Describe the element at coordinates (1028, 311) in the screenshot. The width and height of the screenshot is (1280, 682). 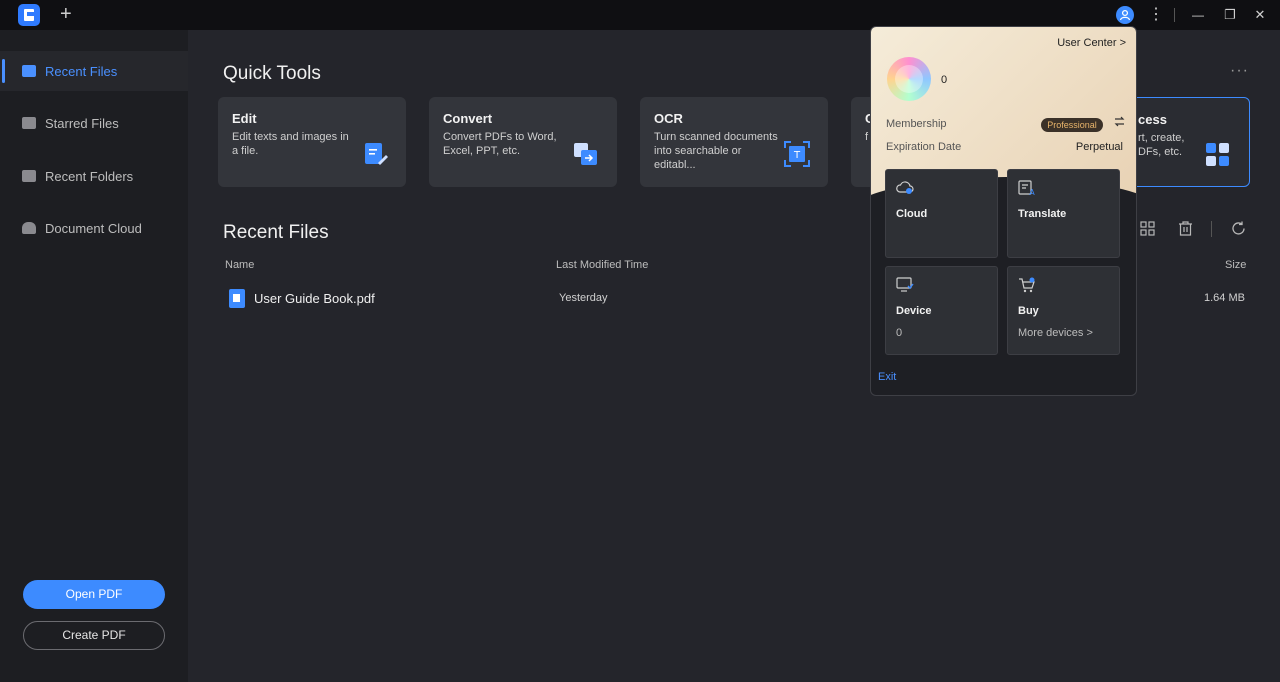
I see `tile-title: Buy` at that location.